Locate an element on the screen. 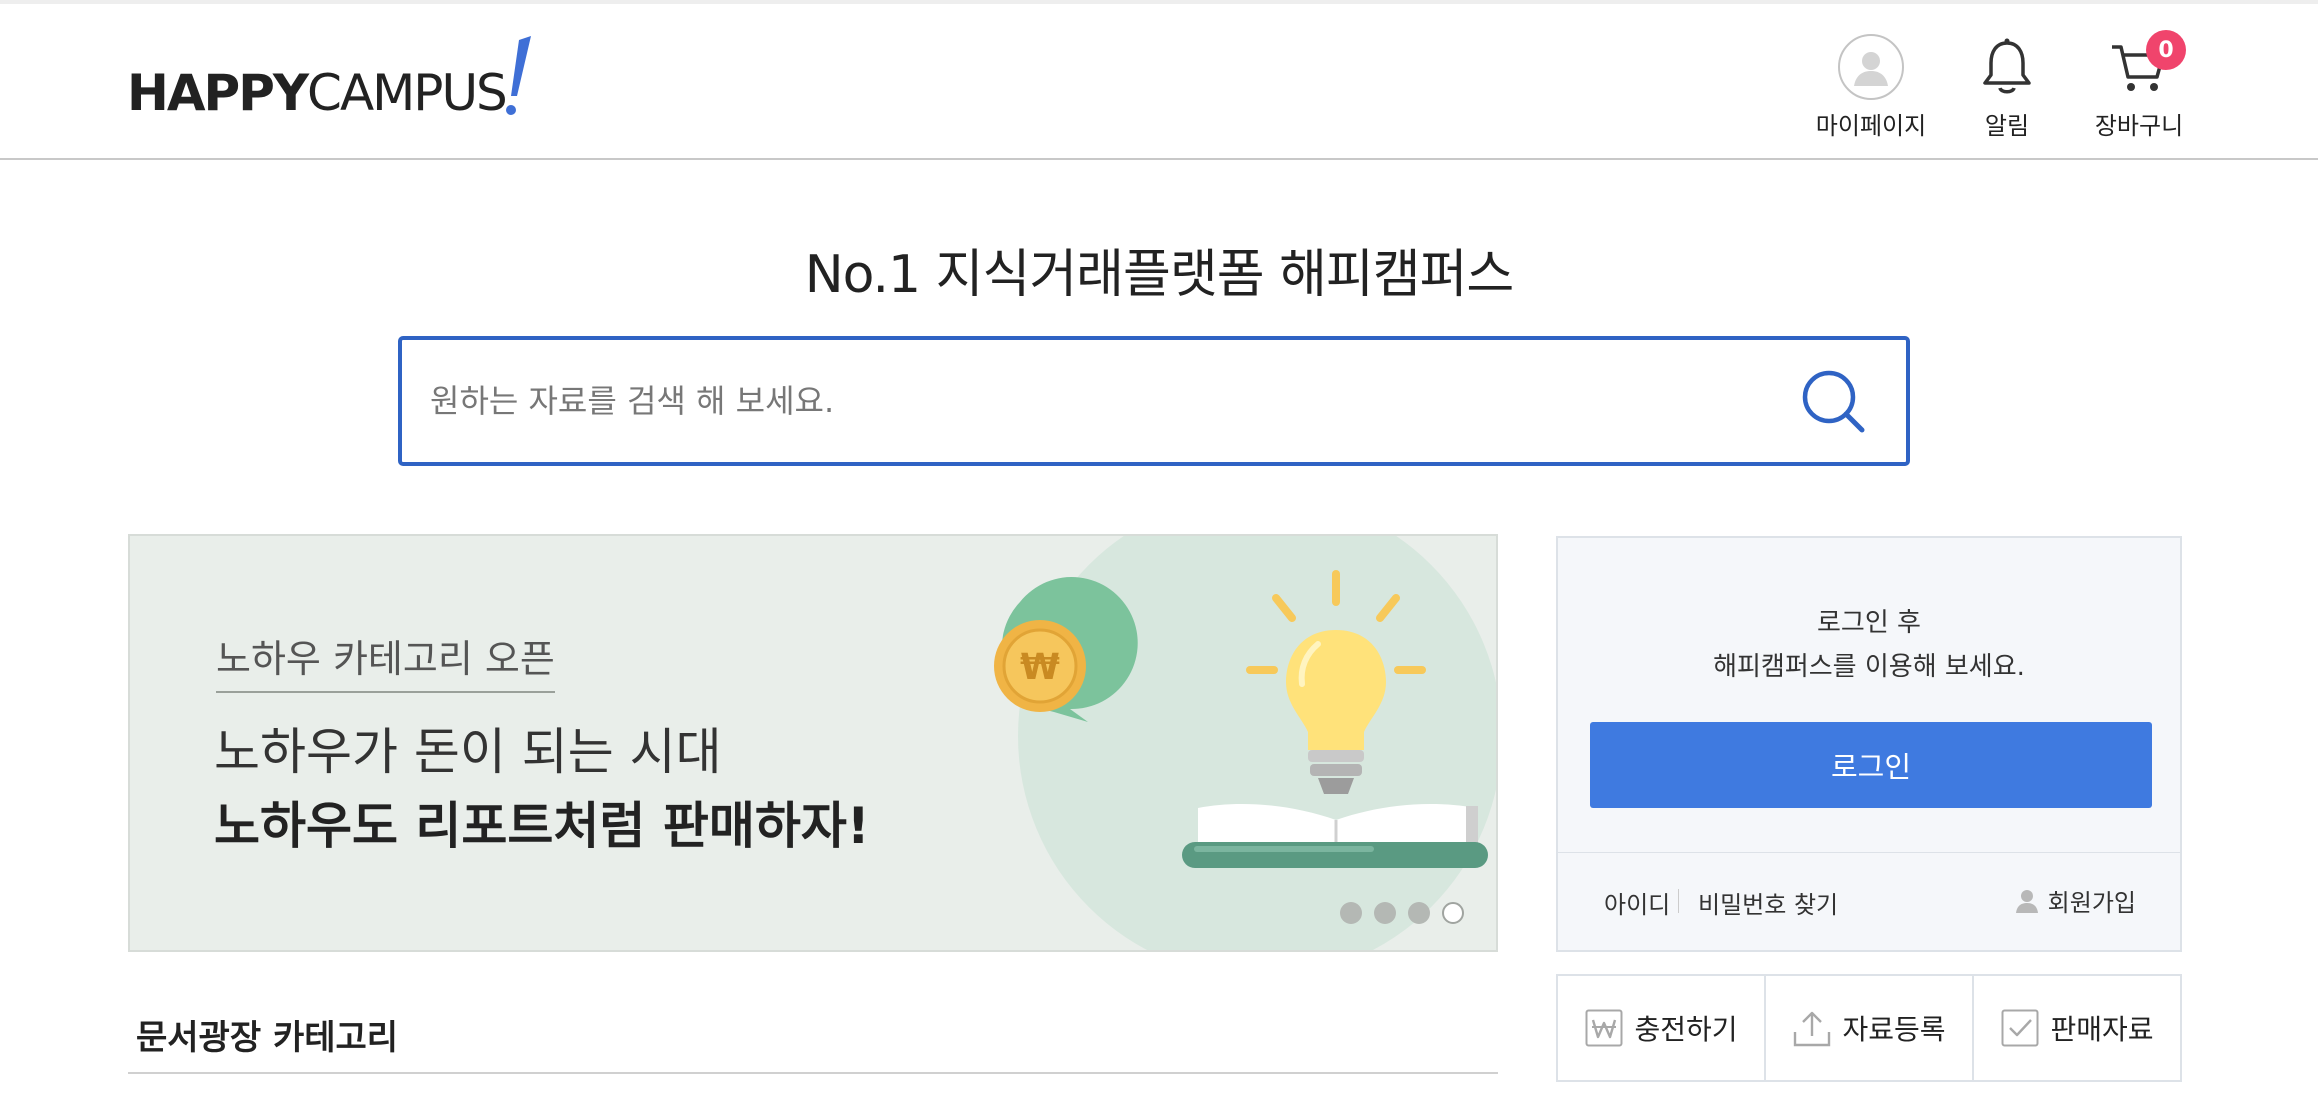 The height and width of the screenshot is (1096, 2318). cart-nav: 0 장바구니 is located at coordinates (2140, 85).